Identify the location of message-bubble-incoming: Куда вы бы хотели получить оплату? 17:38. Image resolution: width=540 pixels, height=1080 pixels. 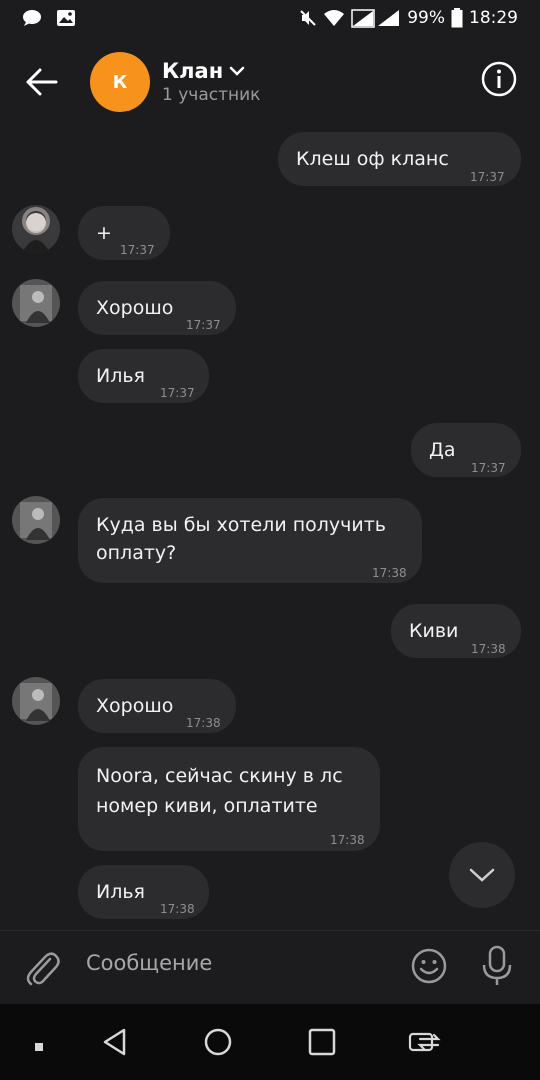
(250, 540).